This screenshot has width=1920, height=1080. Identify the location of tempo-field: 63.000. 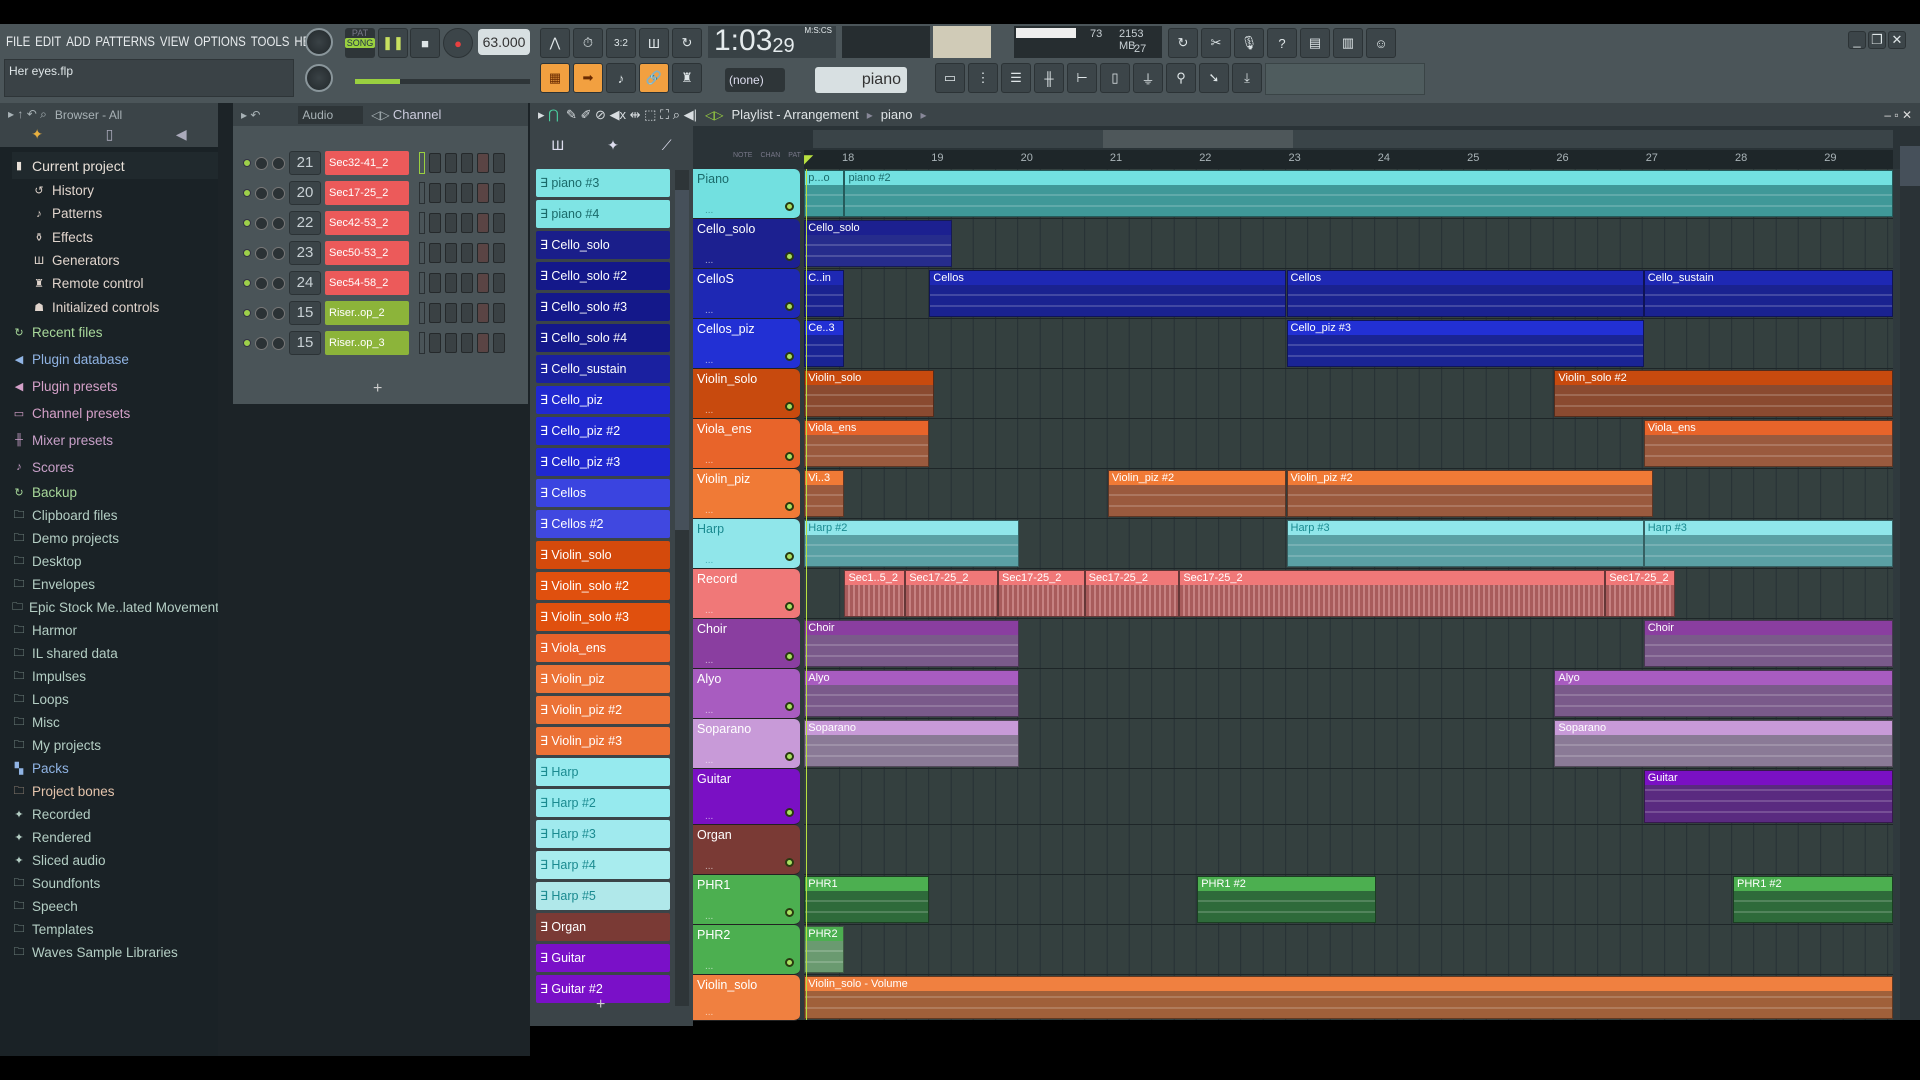
(504, 42).